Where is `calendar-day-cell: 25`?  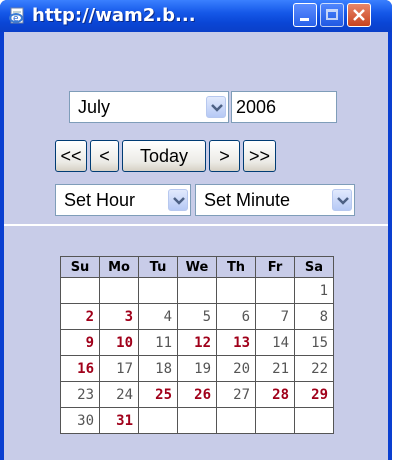 calendar-day-cell: 25 is located at coordinates (158, 394).